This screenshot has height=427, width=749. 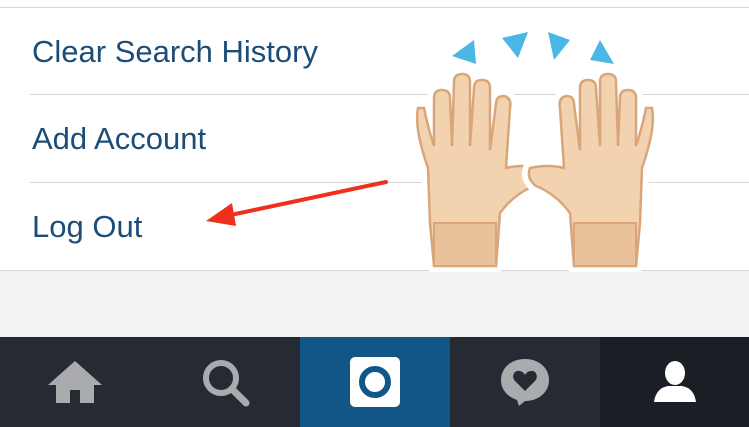 I want to click on camera-icon, so click(x=375, y=382).